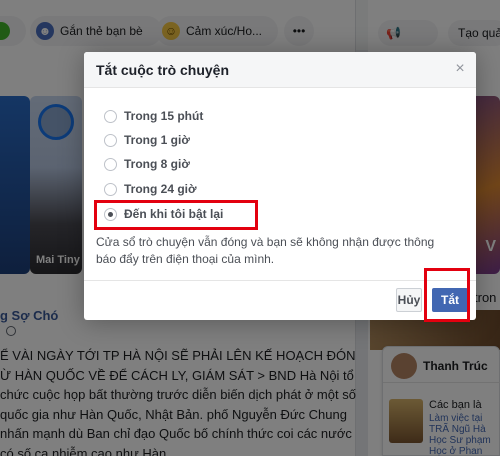 This screenshot has width=500, height=456. I want to click on close-icon: ×, so click(460, 69).